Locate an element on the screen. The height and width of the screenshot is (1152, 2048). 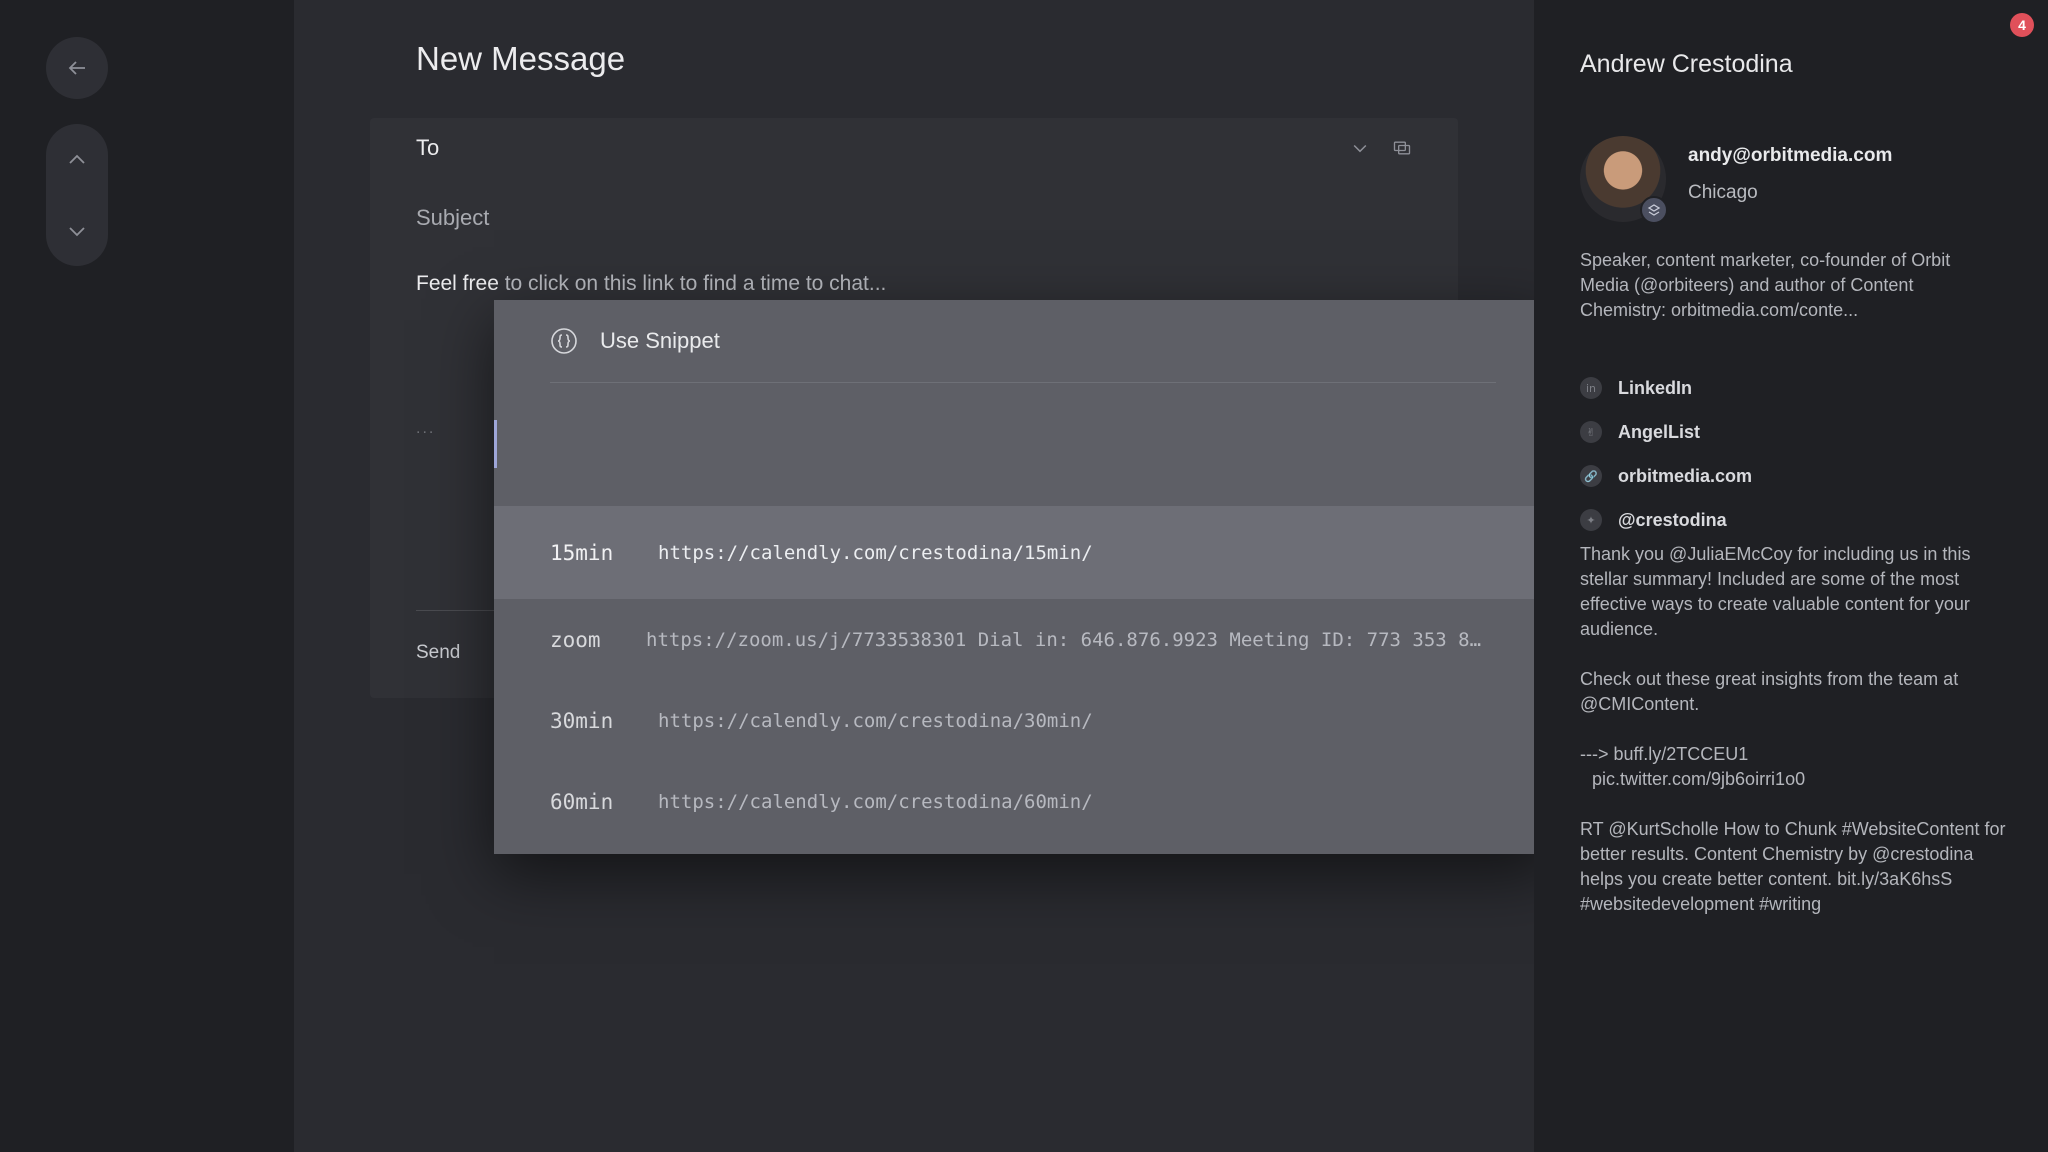
to-field-actions is located at coordinates (1381, 148).